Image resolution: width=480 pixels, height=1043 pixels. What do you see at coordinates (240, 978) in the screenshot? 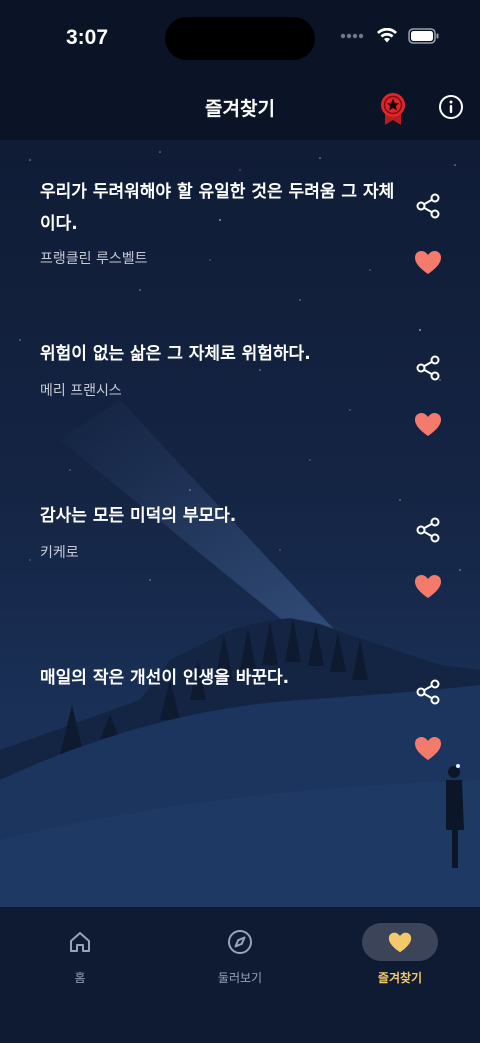
I see `tab-label: 둘러보기` at bounding box center [240, 978].